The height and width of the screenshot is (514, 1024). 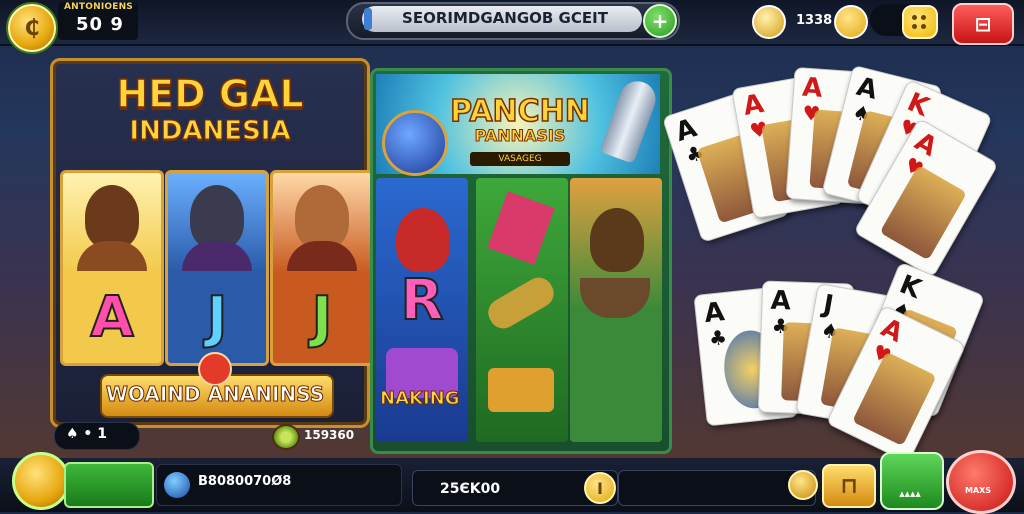 I want to click on boat-icon, so click(x=615, y=298).